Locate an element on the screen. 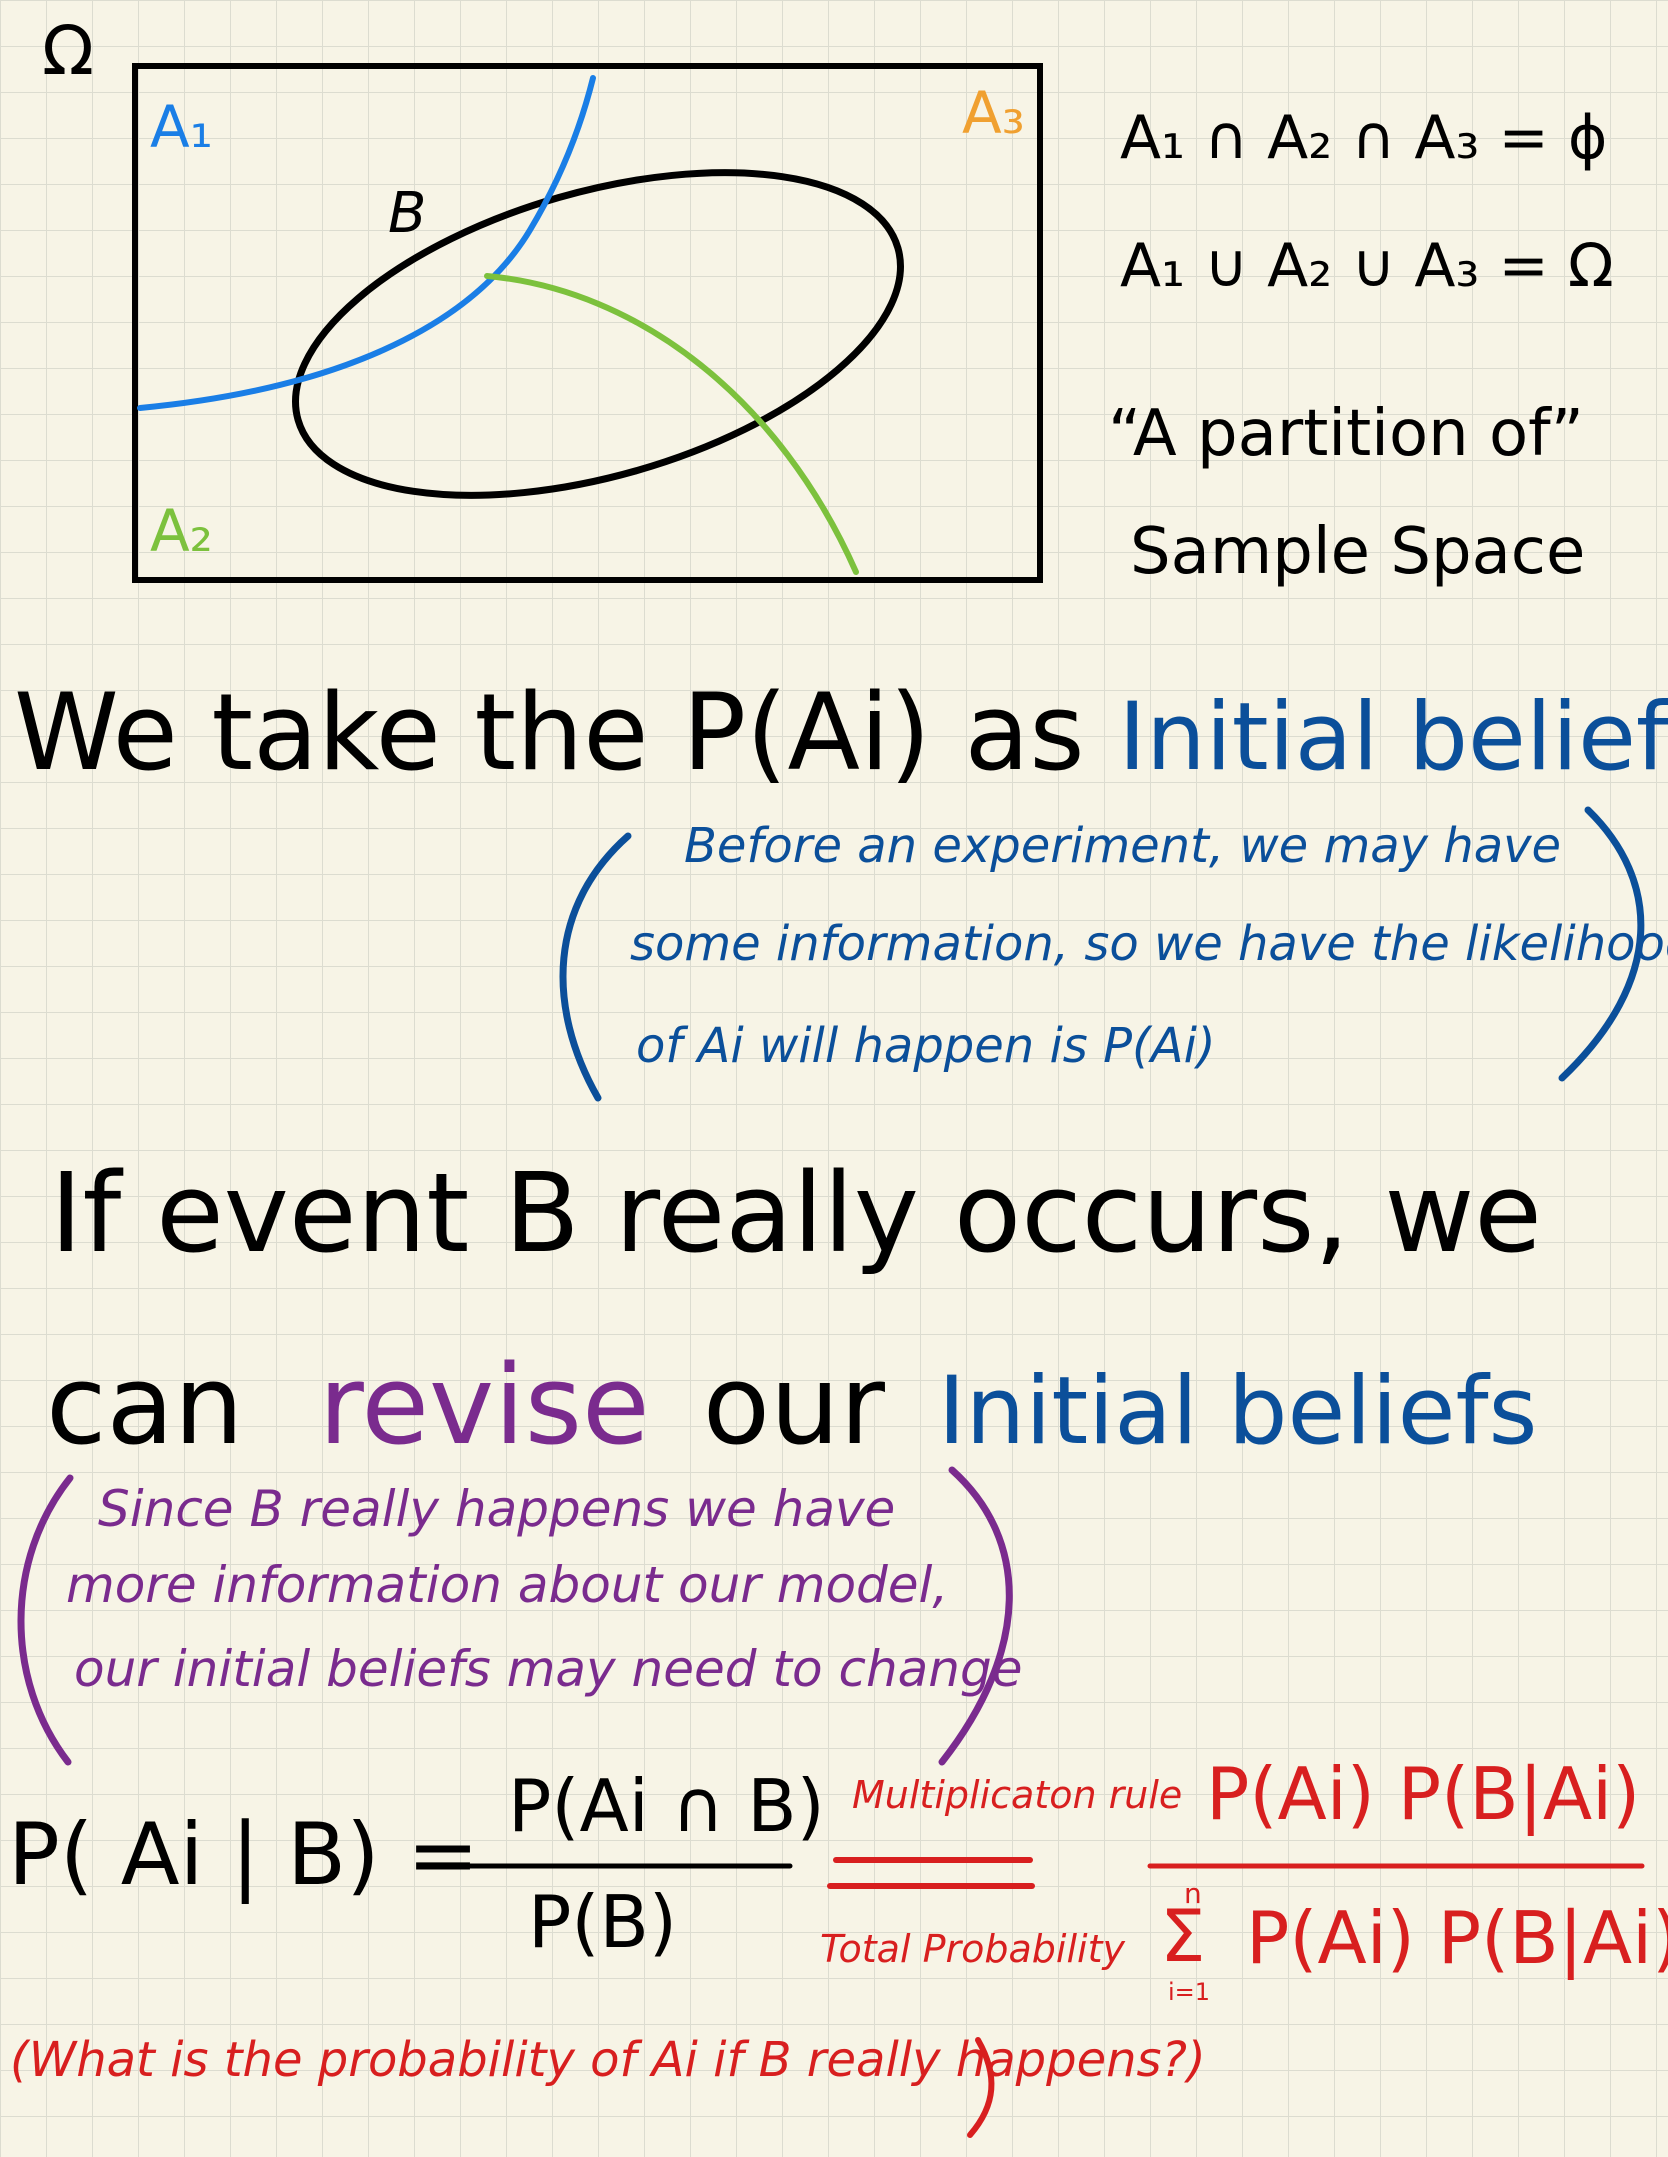 This screenshot has height=2157, width=1668. line3-revise: revise is located at coordinates (484, 1405).